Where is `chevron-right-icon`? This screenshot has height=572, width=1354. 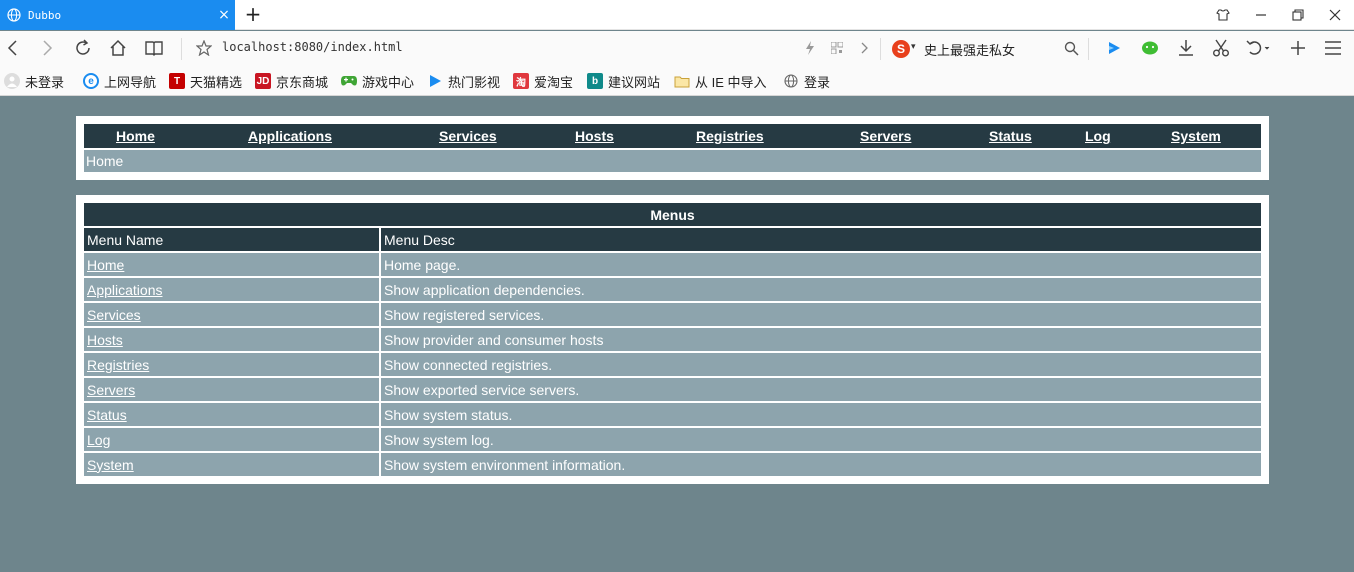 chevron-right-icon is located at coordinates (864, 48).